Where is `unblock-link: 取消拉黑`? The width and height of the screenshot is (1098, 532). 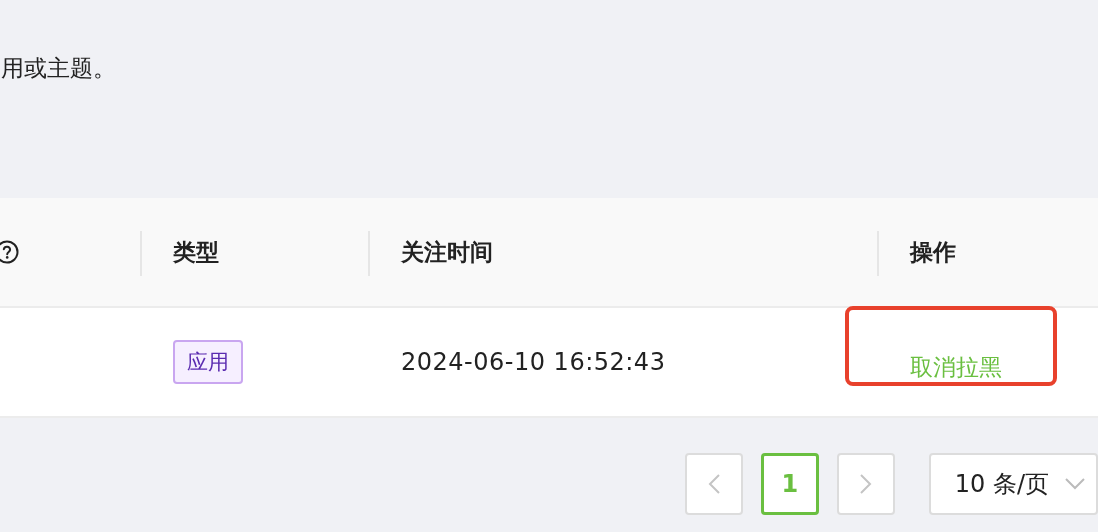 unblock-link: 取消拉黑 is located at coordinates (956, 367).